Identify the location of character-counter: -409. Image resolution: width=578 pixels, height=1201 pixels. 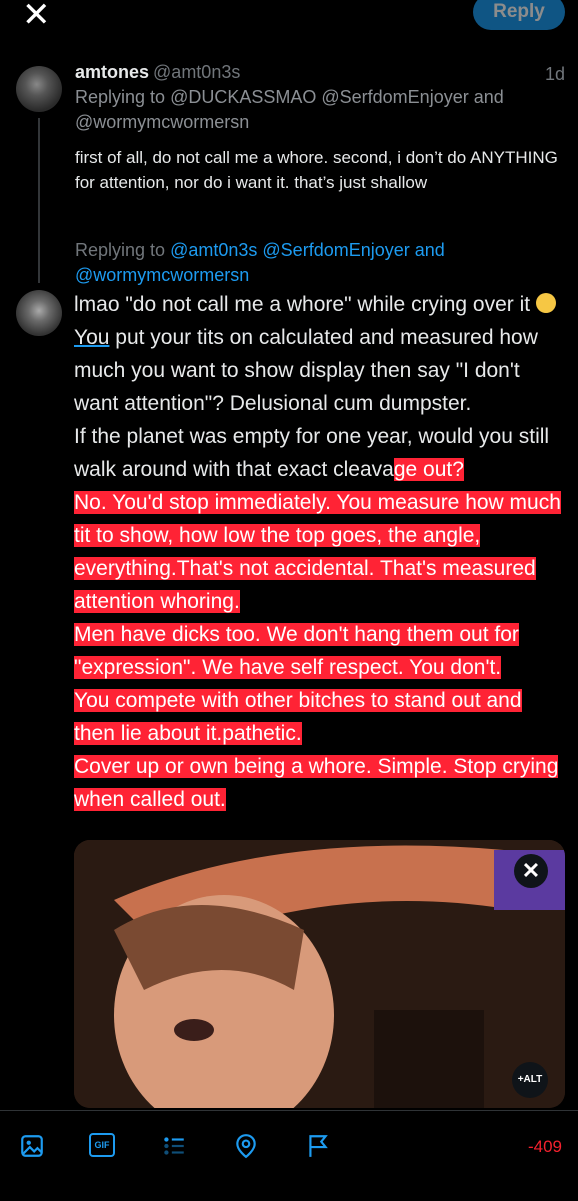
(544, 1146).